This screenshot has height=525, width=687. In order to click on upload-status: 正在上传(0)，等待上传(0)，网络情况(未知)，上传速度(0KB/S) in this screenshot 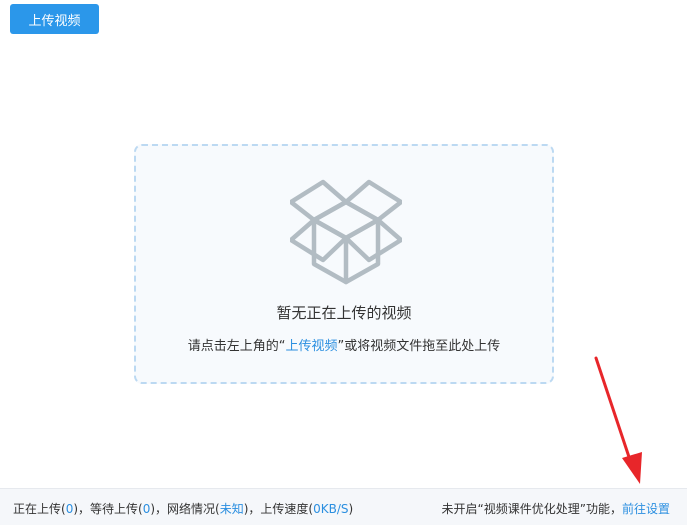, I will do `click(183, 508)`.